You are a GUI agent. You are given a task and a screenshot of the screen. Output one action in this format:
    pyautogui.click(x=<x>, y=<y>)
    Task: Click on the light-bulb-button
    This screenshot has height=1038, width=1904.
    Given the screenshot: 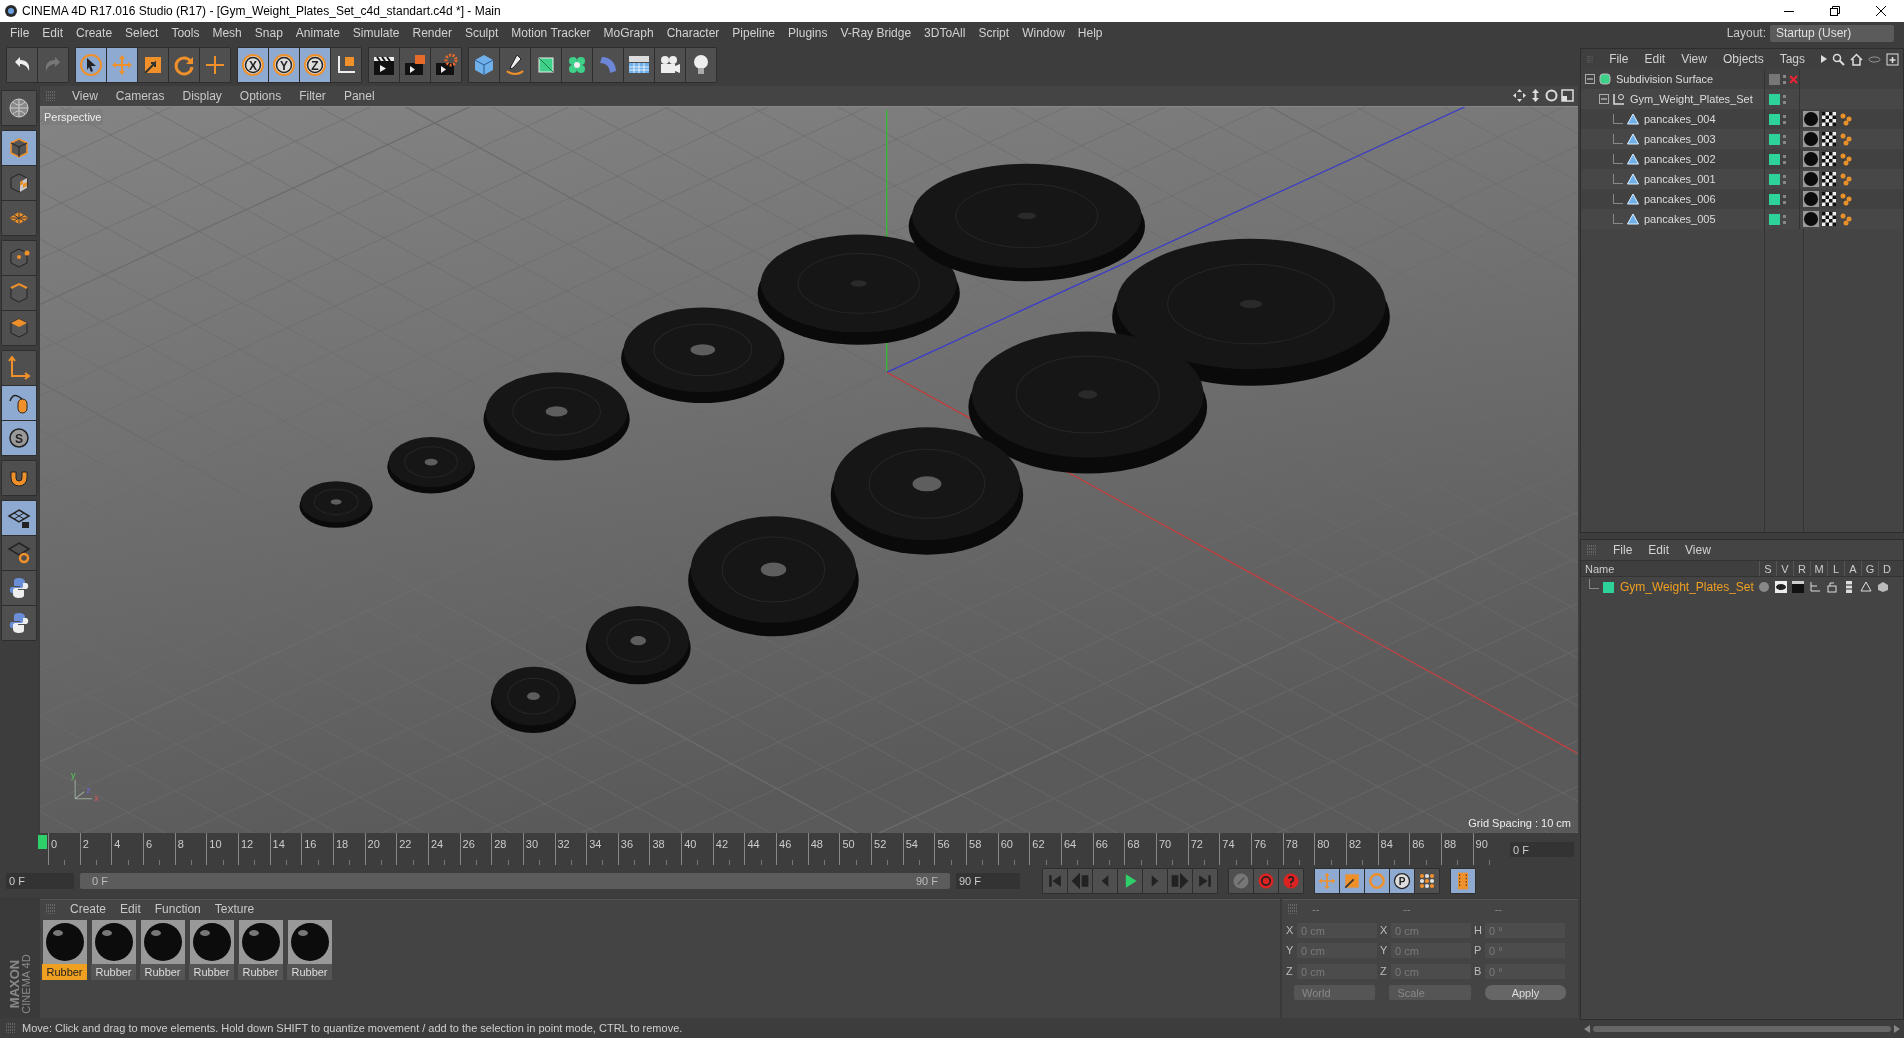 What is the action you would take?
    pyautogui.click(x=701, y=64)
    